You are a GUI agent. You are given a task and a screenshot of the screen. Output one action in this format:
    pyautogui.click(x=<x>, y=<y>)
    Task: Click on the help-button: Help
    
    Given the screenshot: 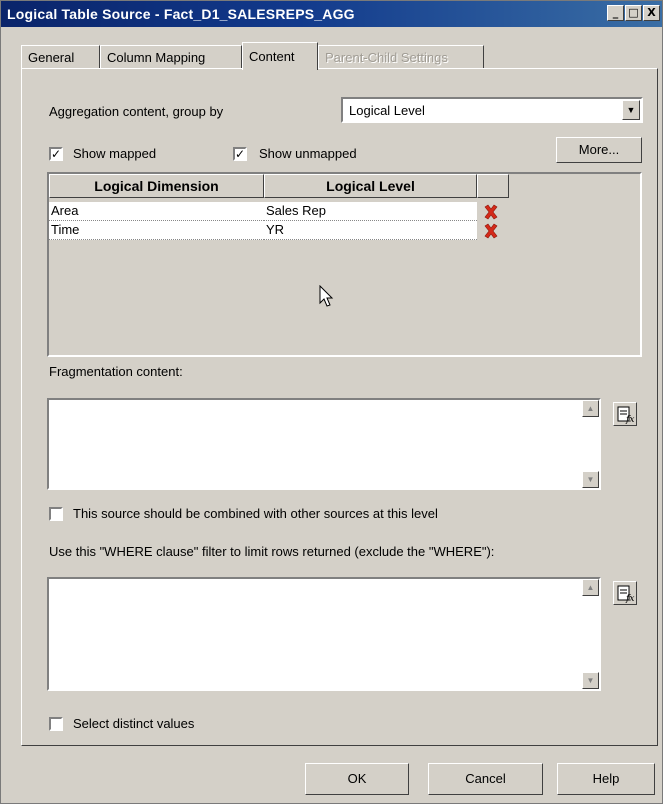 What is the action you would take?
    pyautogui.click(x=606, y=779)
    